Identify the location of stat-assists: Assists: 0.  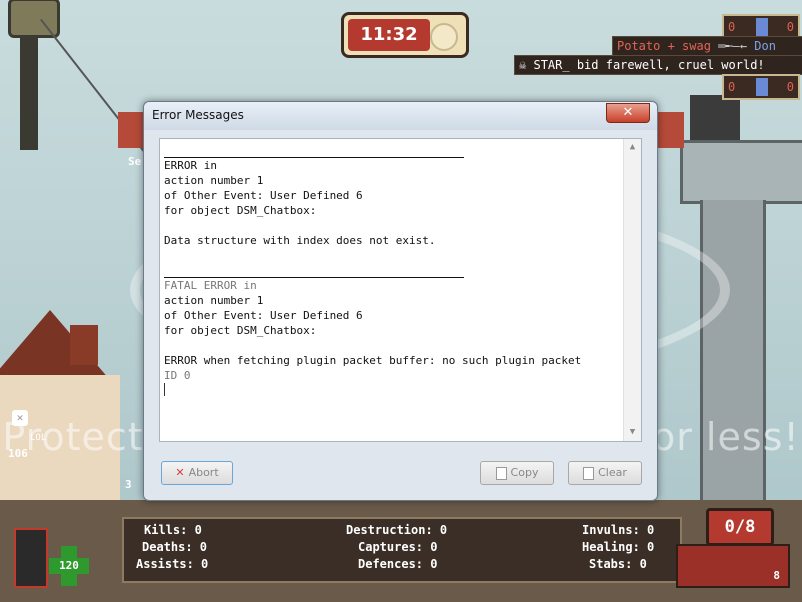
(172, 564).